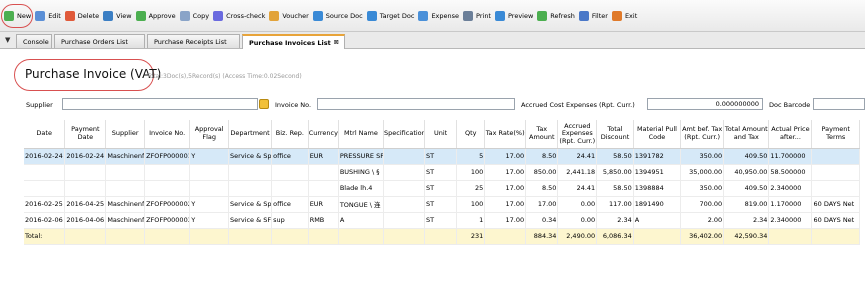  Describe the element at coordinates (556, 16) in the screenshot. I see `refresh-button: Refresh` at that location.